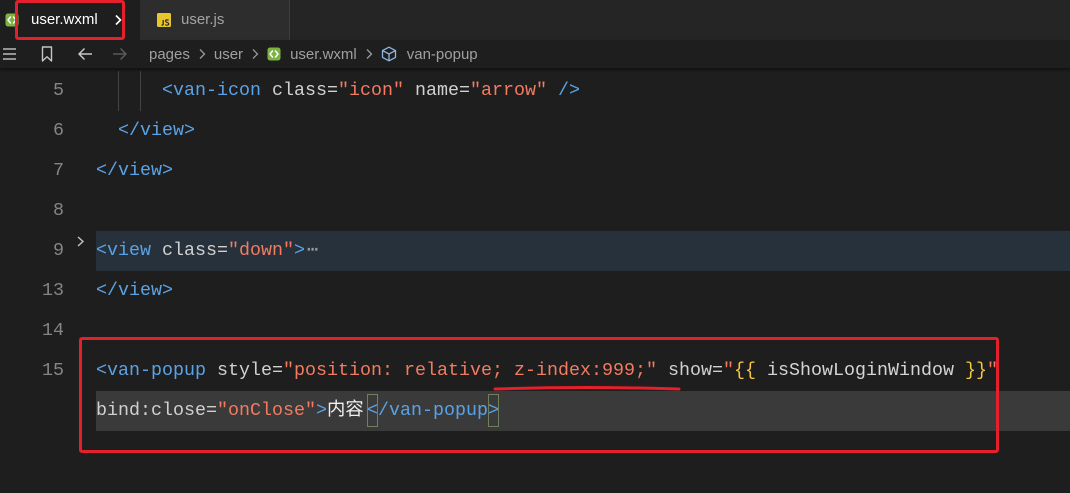 This screenshot has height=493, width=1070. What do you see at coordinates (58, 250) in the screenshot?
I see `line-number: 9` at bounding box center [58, 250].